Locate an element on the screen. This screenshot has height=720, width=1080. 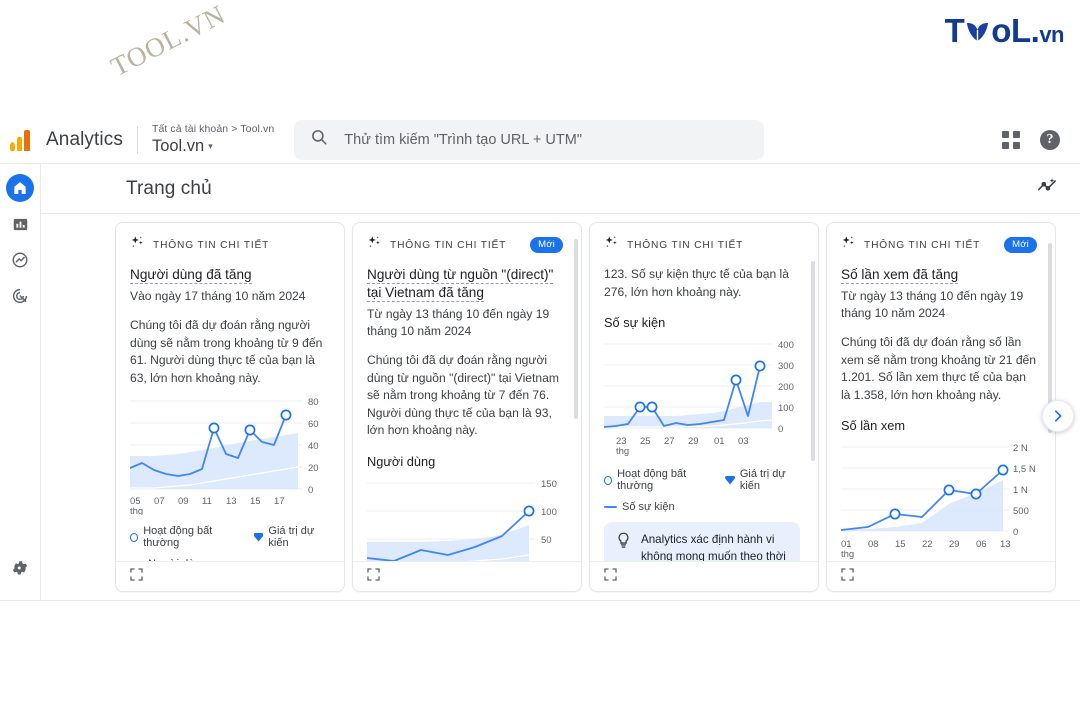
svg-text: 01 is located at coordinates (719, 441).